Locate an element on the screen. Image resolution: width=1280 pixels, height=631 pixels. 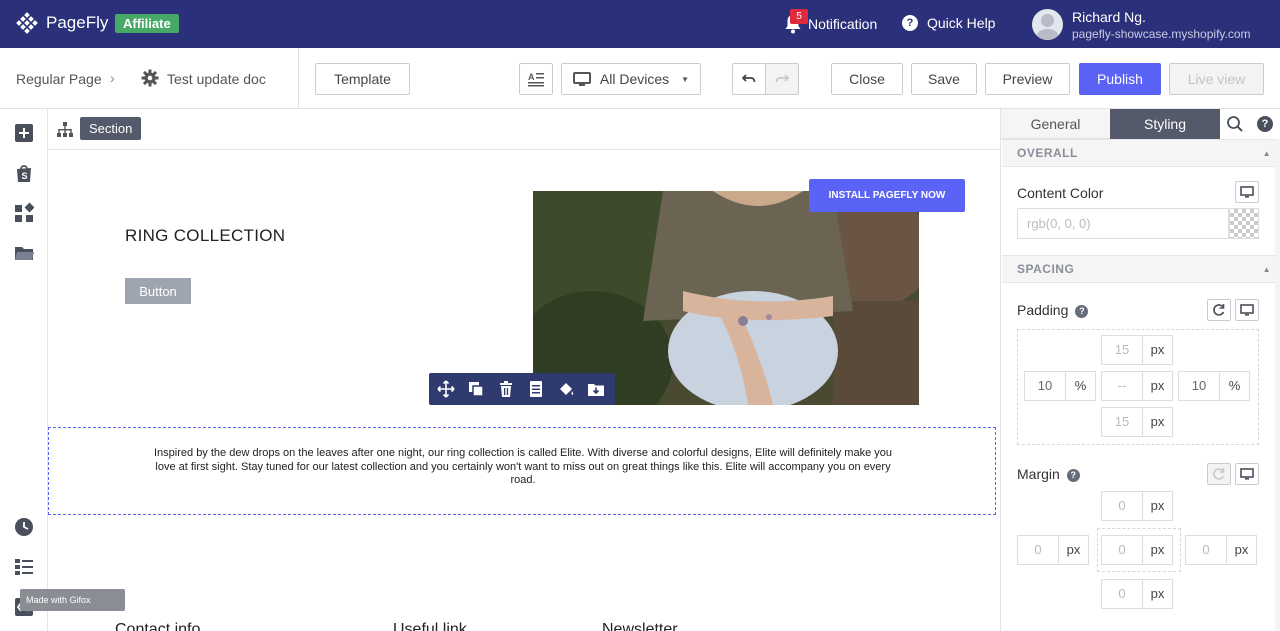
canvas-button: Button is located at coordinates (158, 291).